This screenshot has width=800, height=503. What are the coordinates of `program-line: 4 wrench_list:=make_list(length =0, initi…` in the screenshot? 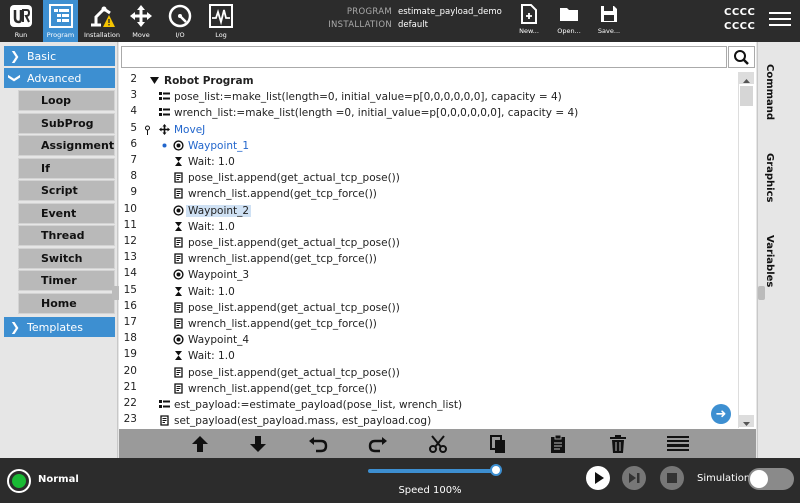 It's located at (428, 113).